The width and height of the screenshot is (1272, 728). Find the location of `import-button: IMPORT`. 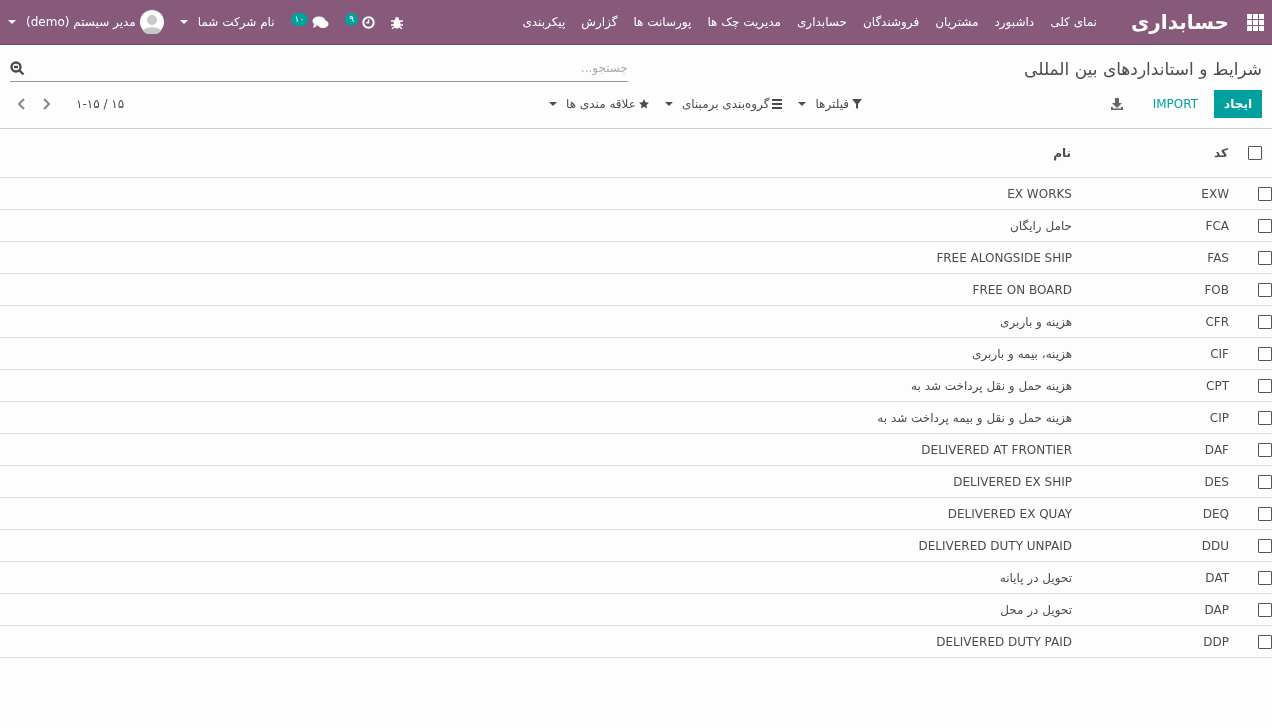

import-button: IMPORT is located at coordinates (1175, 104).